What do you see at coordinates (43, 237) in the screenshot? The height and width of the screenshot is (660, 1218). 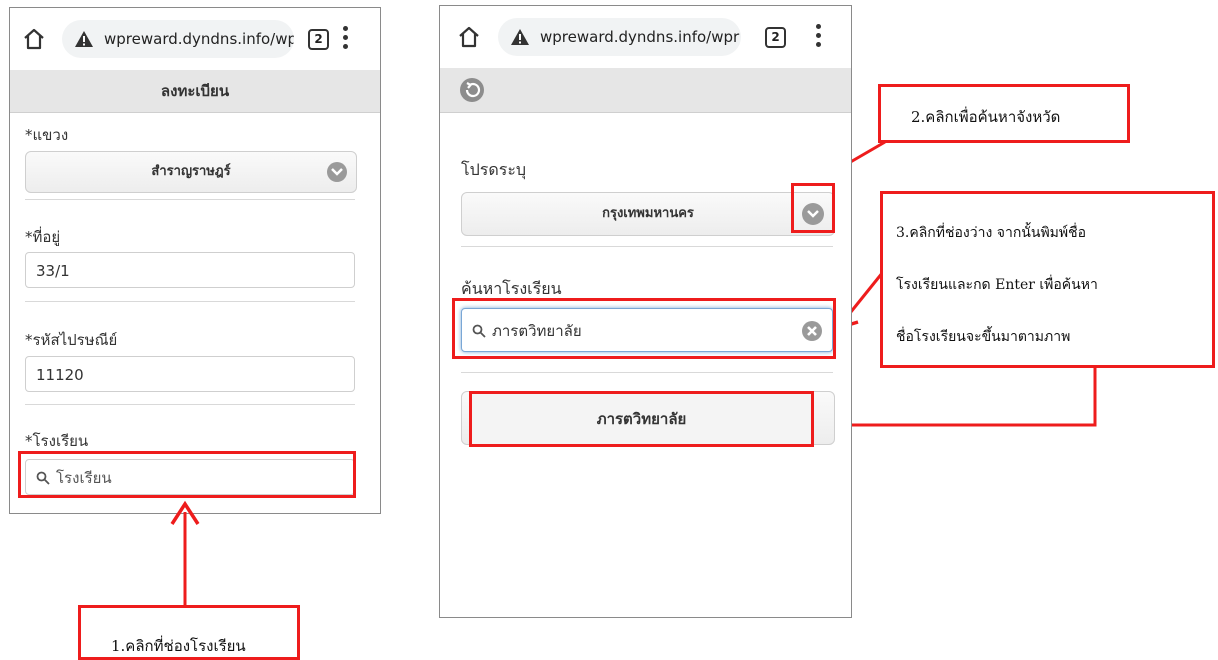 I see `address-label: *ที่อยู่` at bounding box center [43, 237].